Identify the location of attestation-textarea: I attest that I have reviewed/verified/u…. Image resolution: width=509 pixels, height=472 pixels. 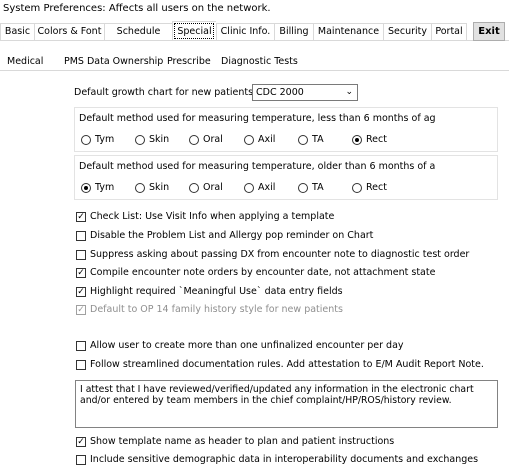
(286, 404).